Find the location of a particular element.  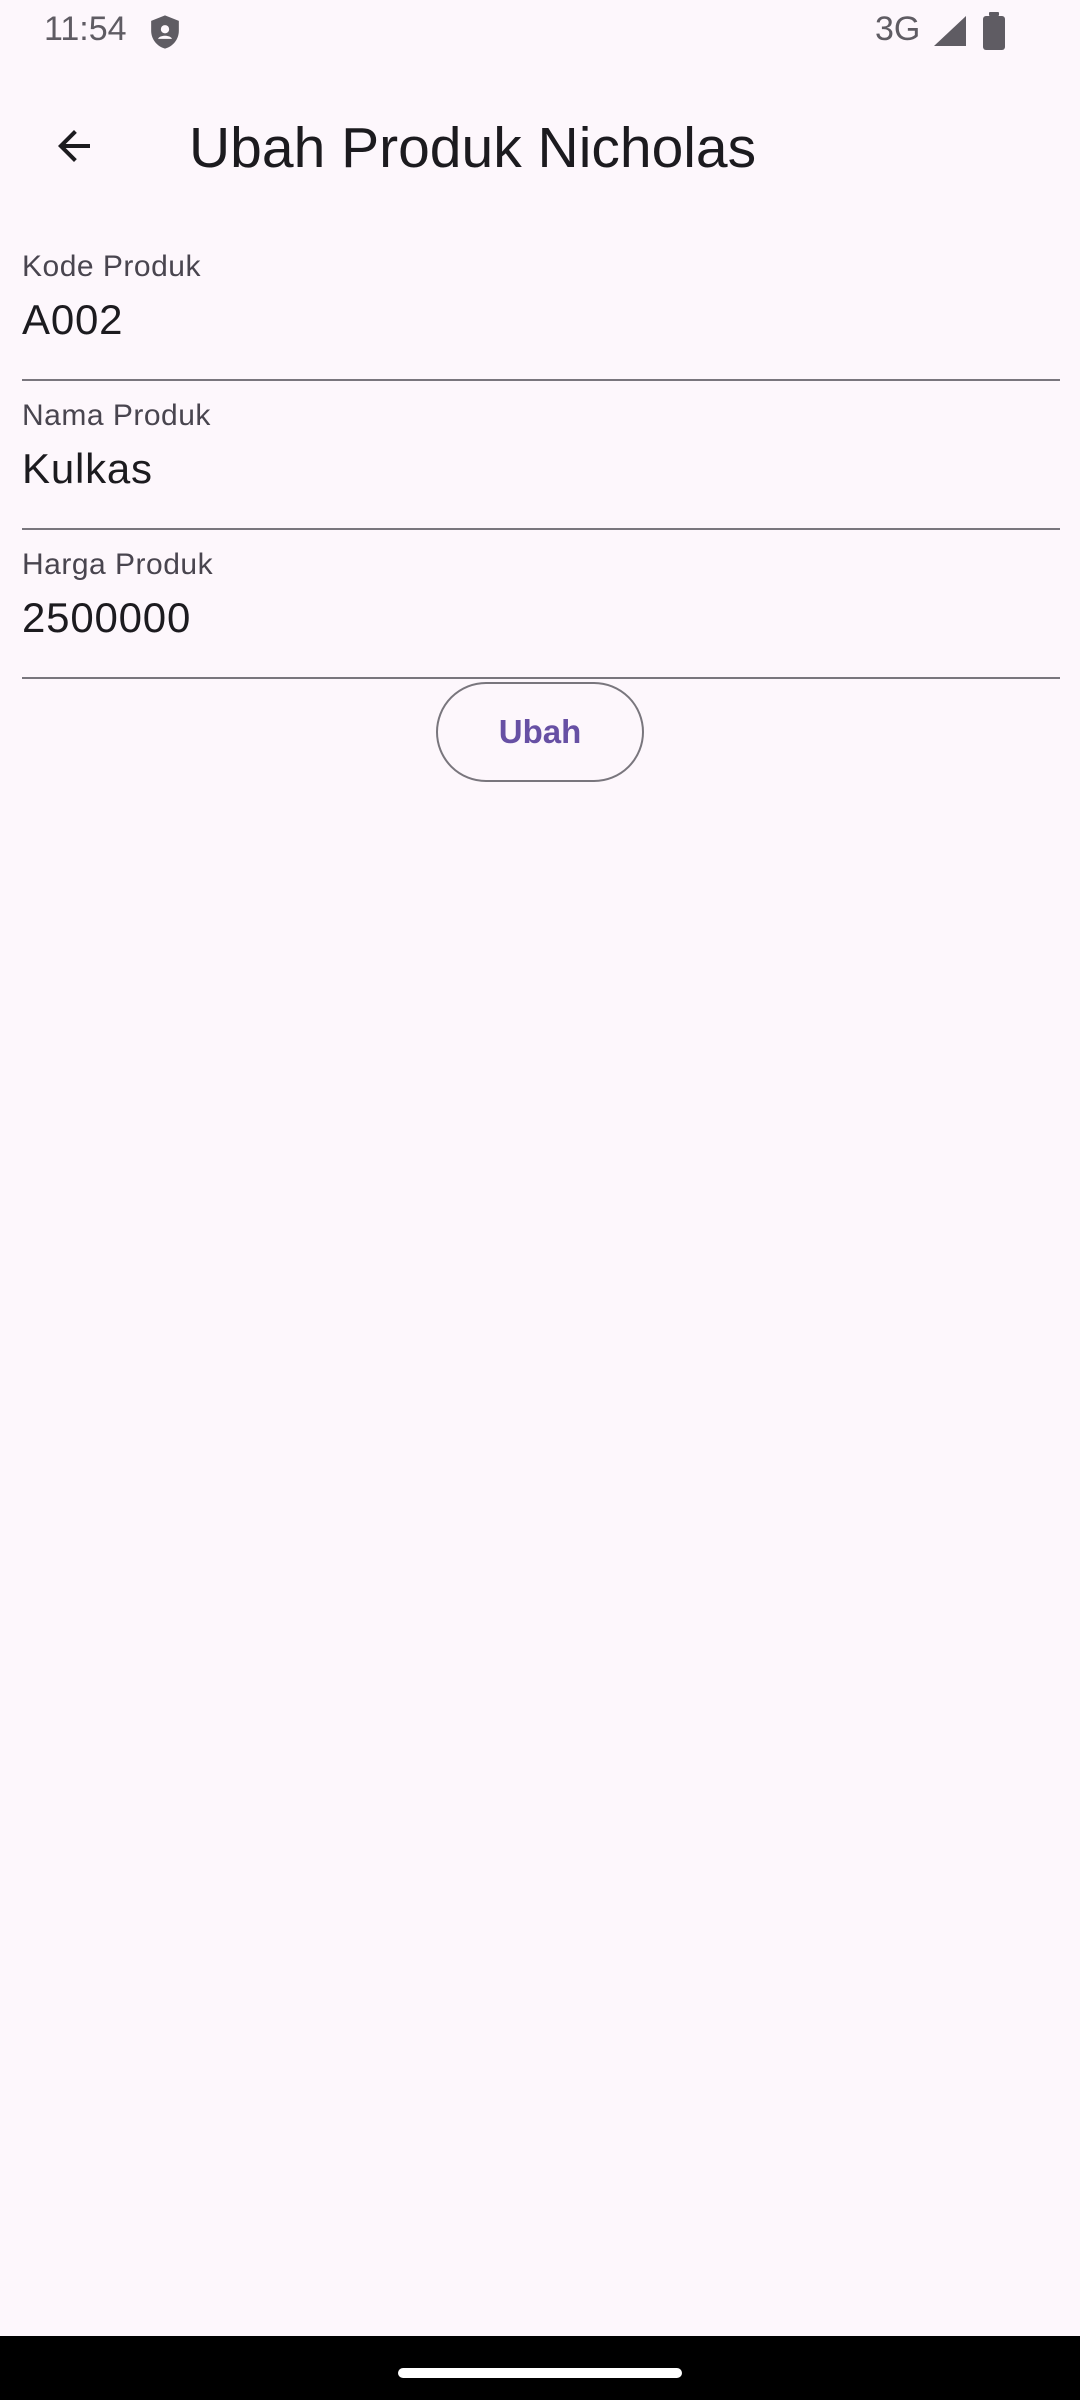

product-price-label: Harga Produk is located at coordinates (118, 564).